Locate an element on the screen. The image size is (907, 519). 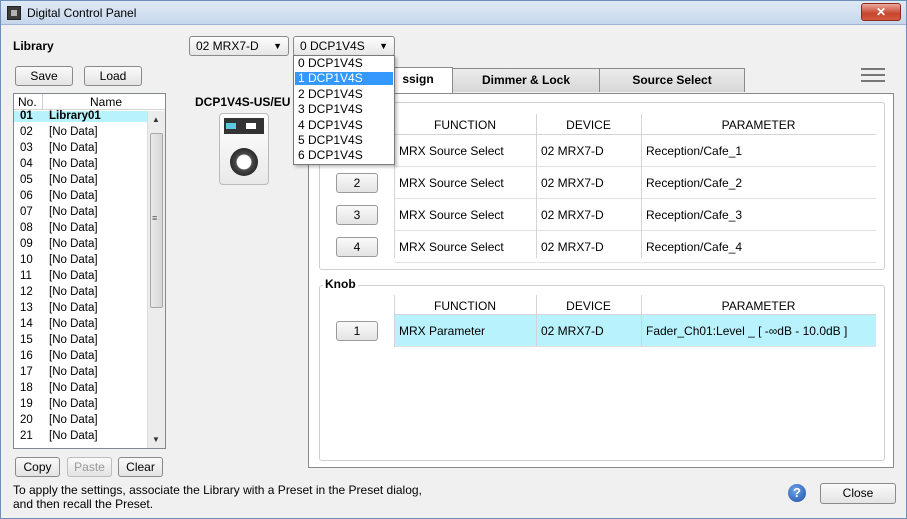
clear-button: Clear is located at coordinates (140, 467).